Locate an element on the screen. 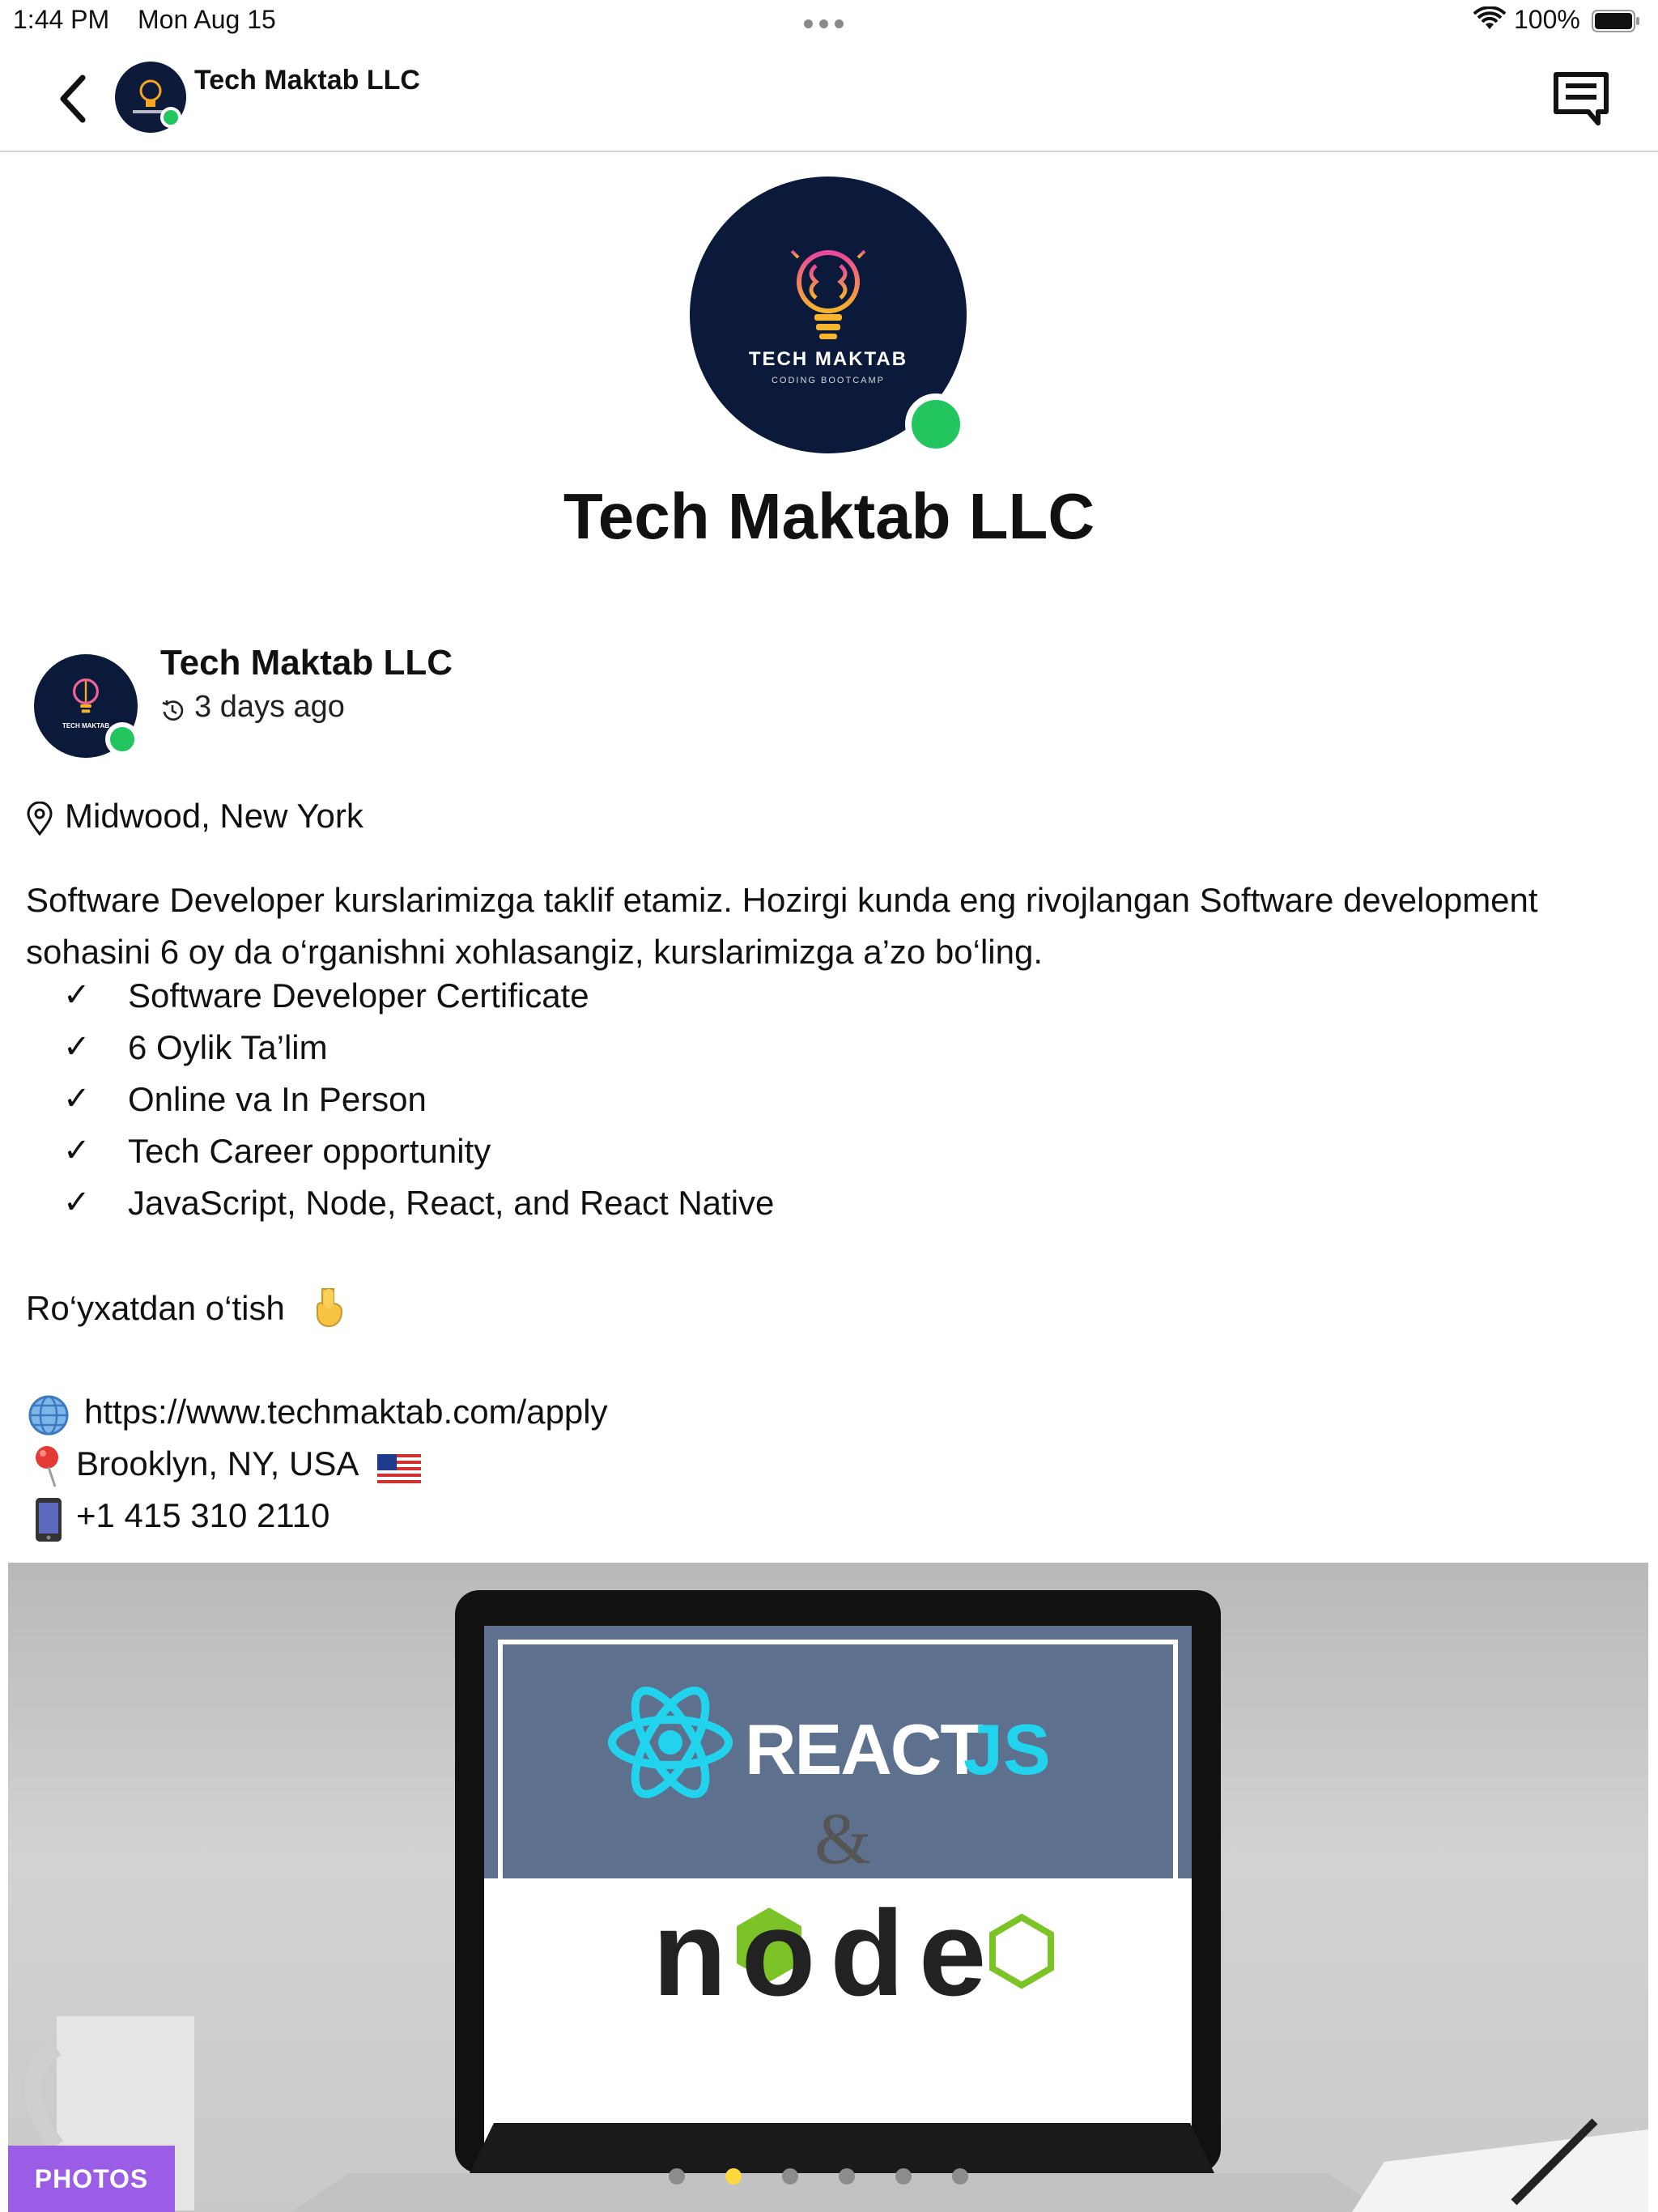 The height and width of the screenshot is (2212, 1658). post-author-online-indicator is located at coordinates (122, 739).